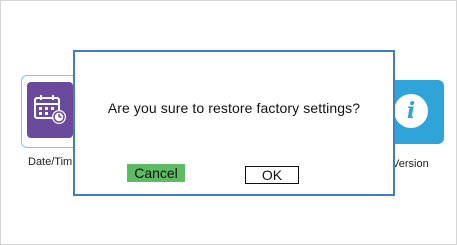 The width and height of the screenshot is (457, 245). Describe the element at coordinates (411, 111) in the screenshot. I see `info-icon: i` at that location.